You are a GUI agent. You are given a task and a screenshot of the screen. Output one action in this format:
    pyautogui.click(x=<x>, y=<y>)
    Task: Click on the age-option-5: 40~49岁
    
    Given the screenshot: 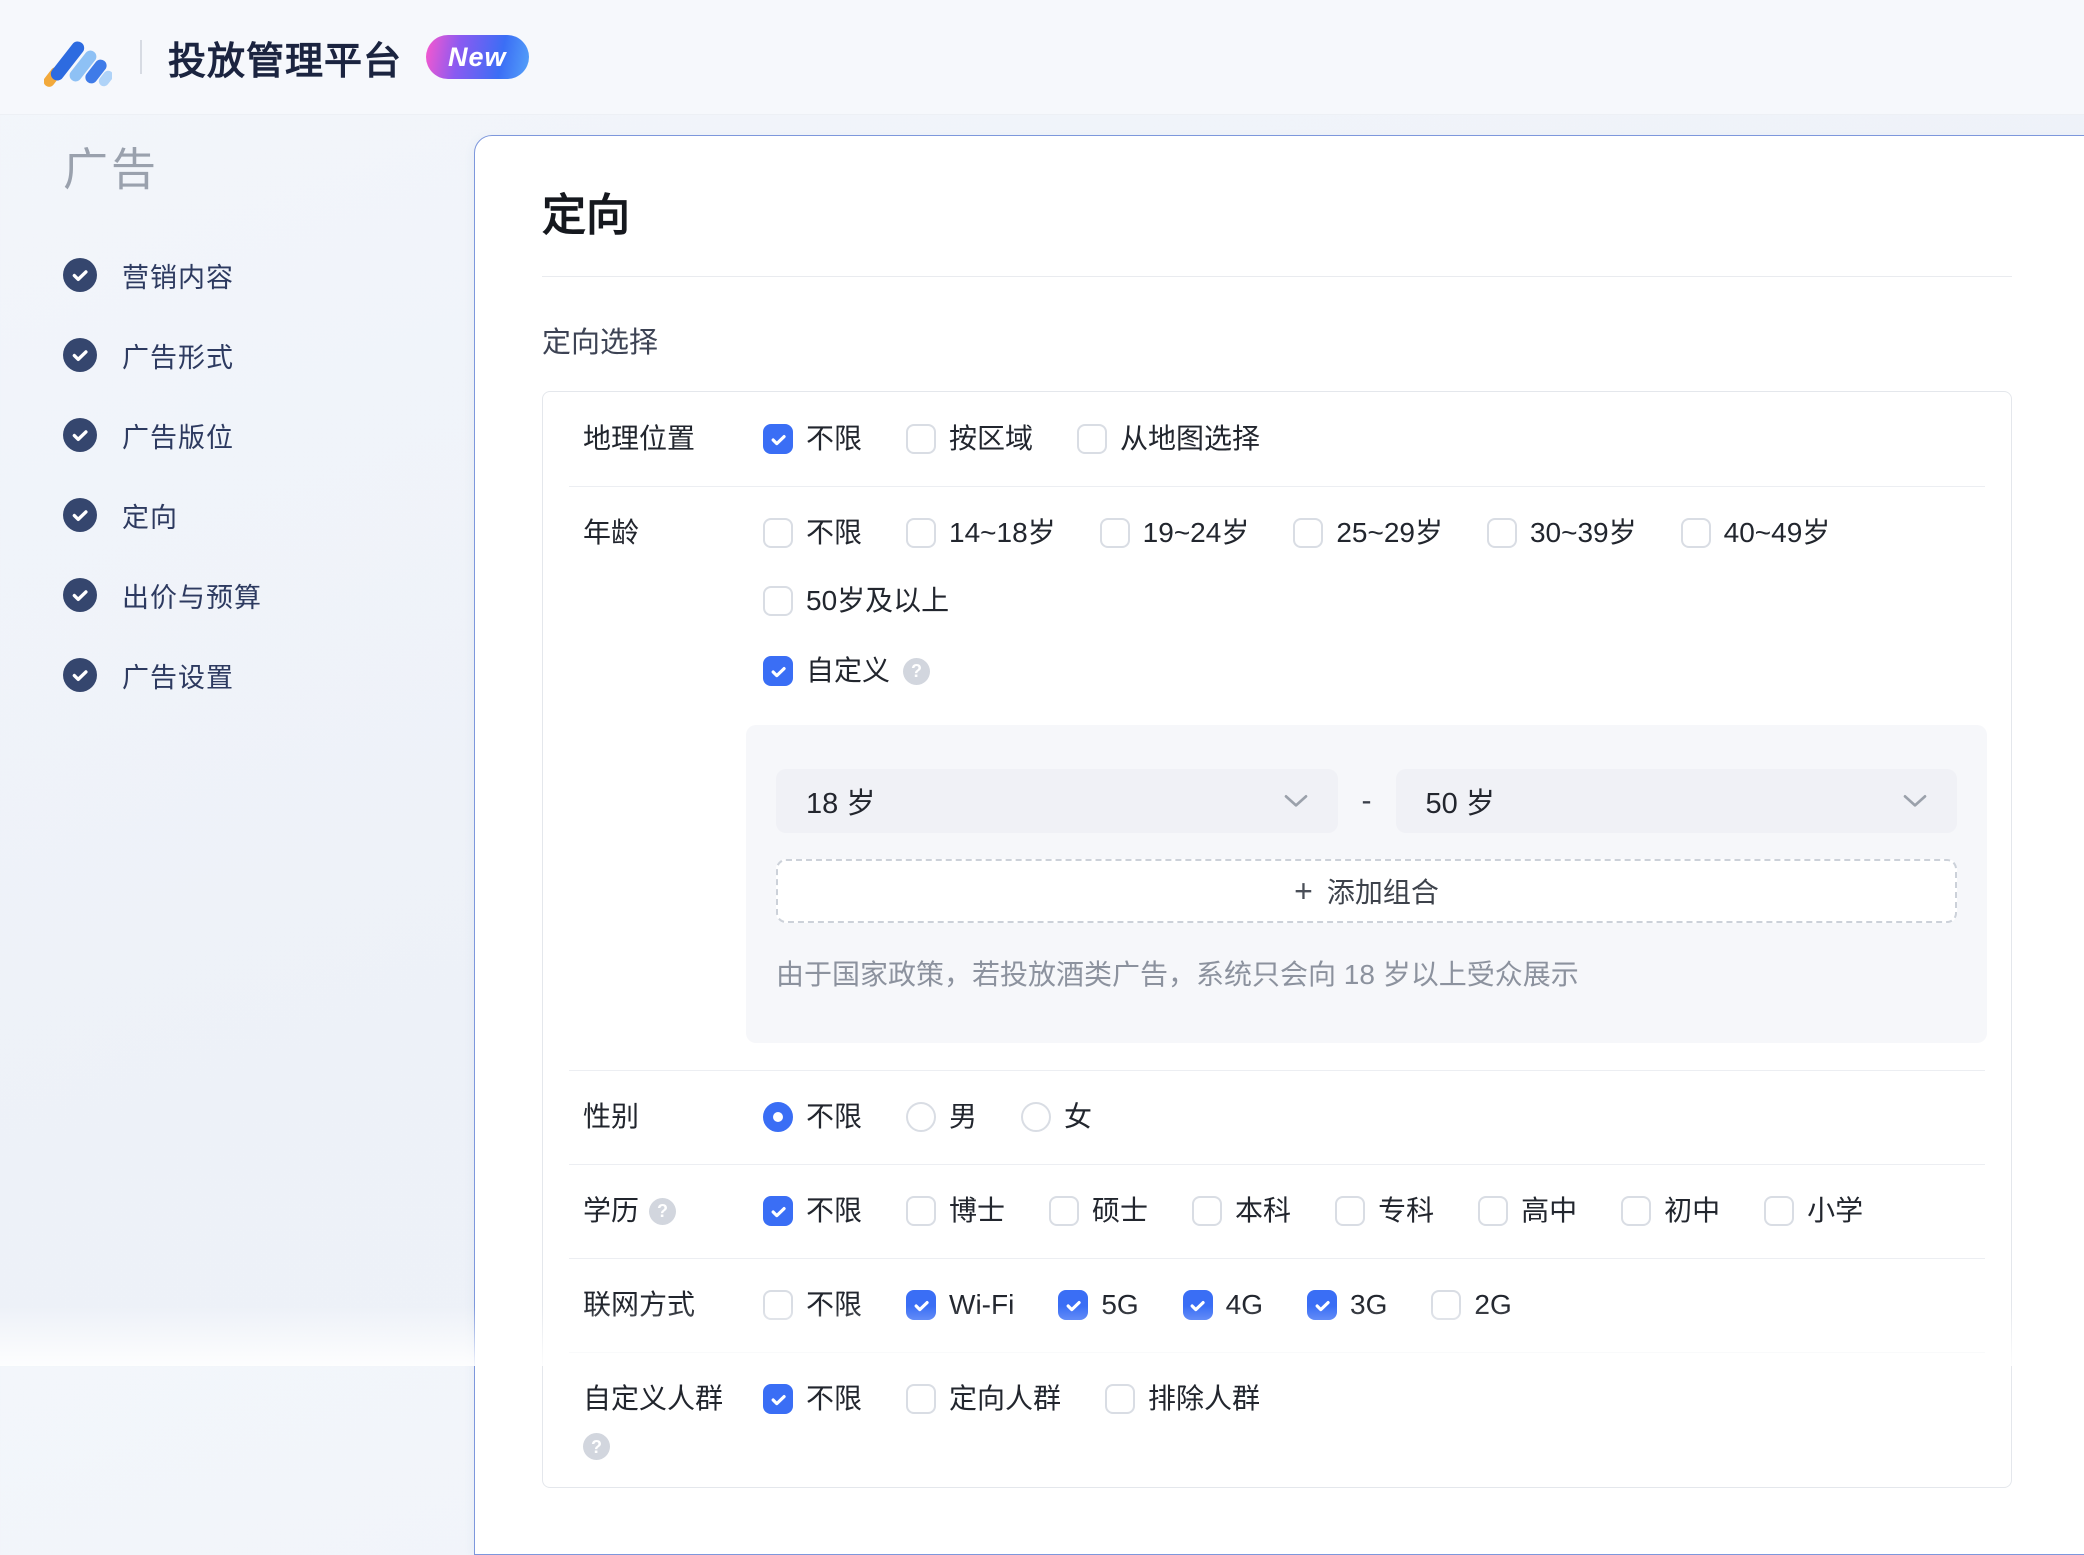 What is the action you would take?
    pyautogui.click(x=1755, y=533)
    